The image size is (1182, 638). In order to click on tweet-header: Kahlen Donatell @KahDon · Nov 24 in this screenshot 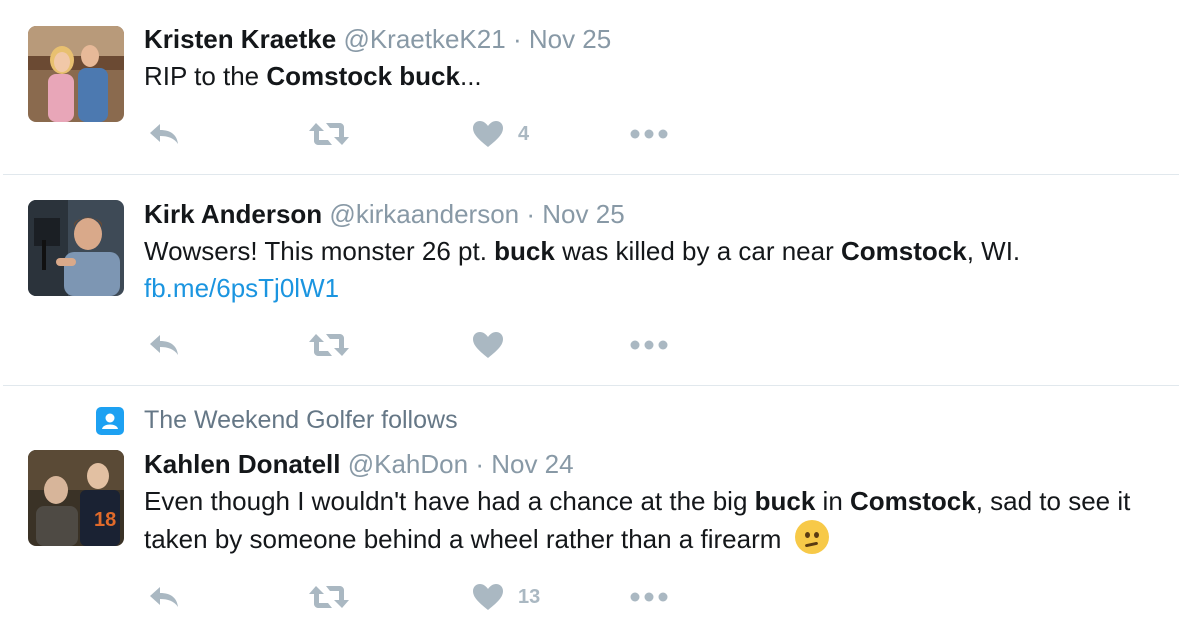, I will do `click(359, 464)`.